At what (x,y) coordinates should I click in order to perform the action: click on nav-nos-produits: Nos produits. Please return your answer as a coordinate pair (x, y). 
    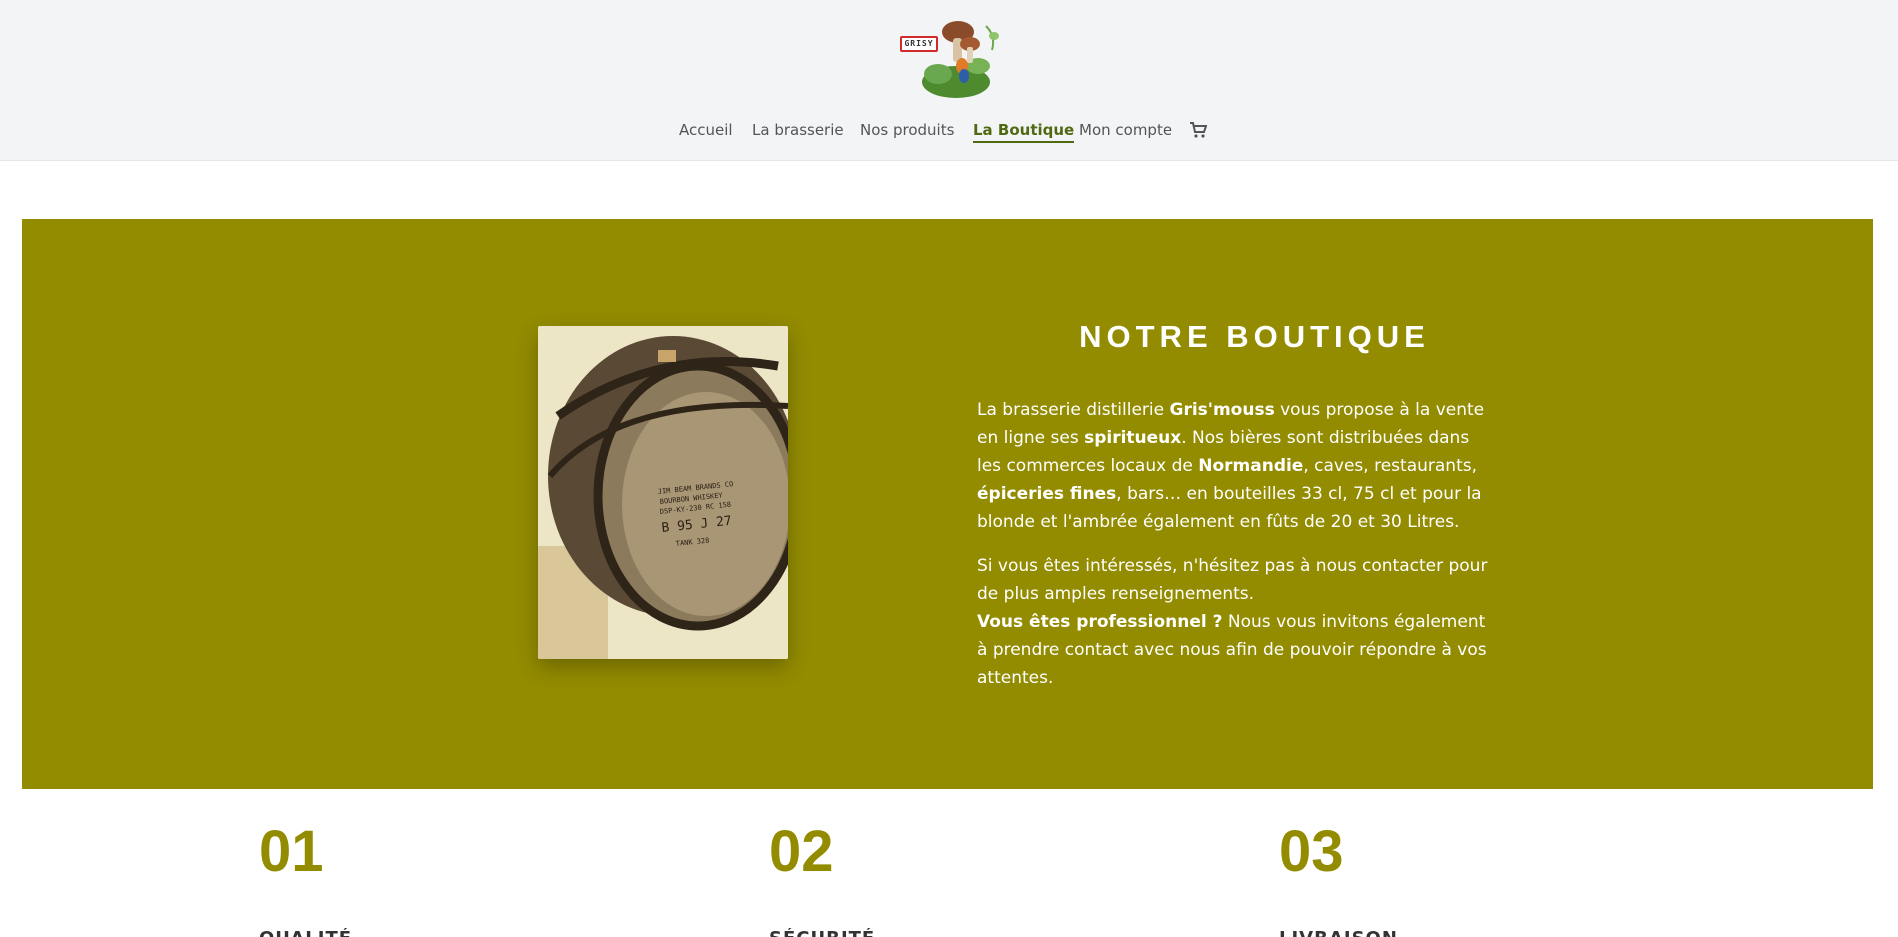
    Looking at the image, I should click on (907, 133).